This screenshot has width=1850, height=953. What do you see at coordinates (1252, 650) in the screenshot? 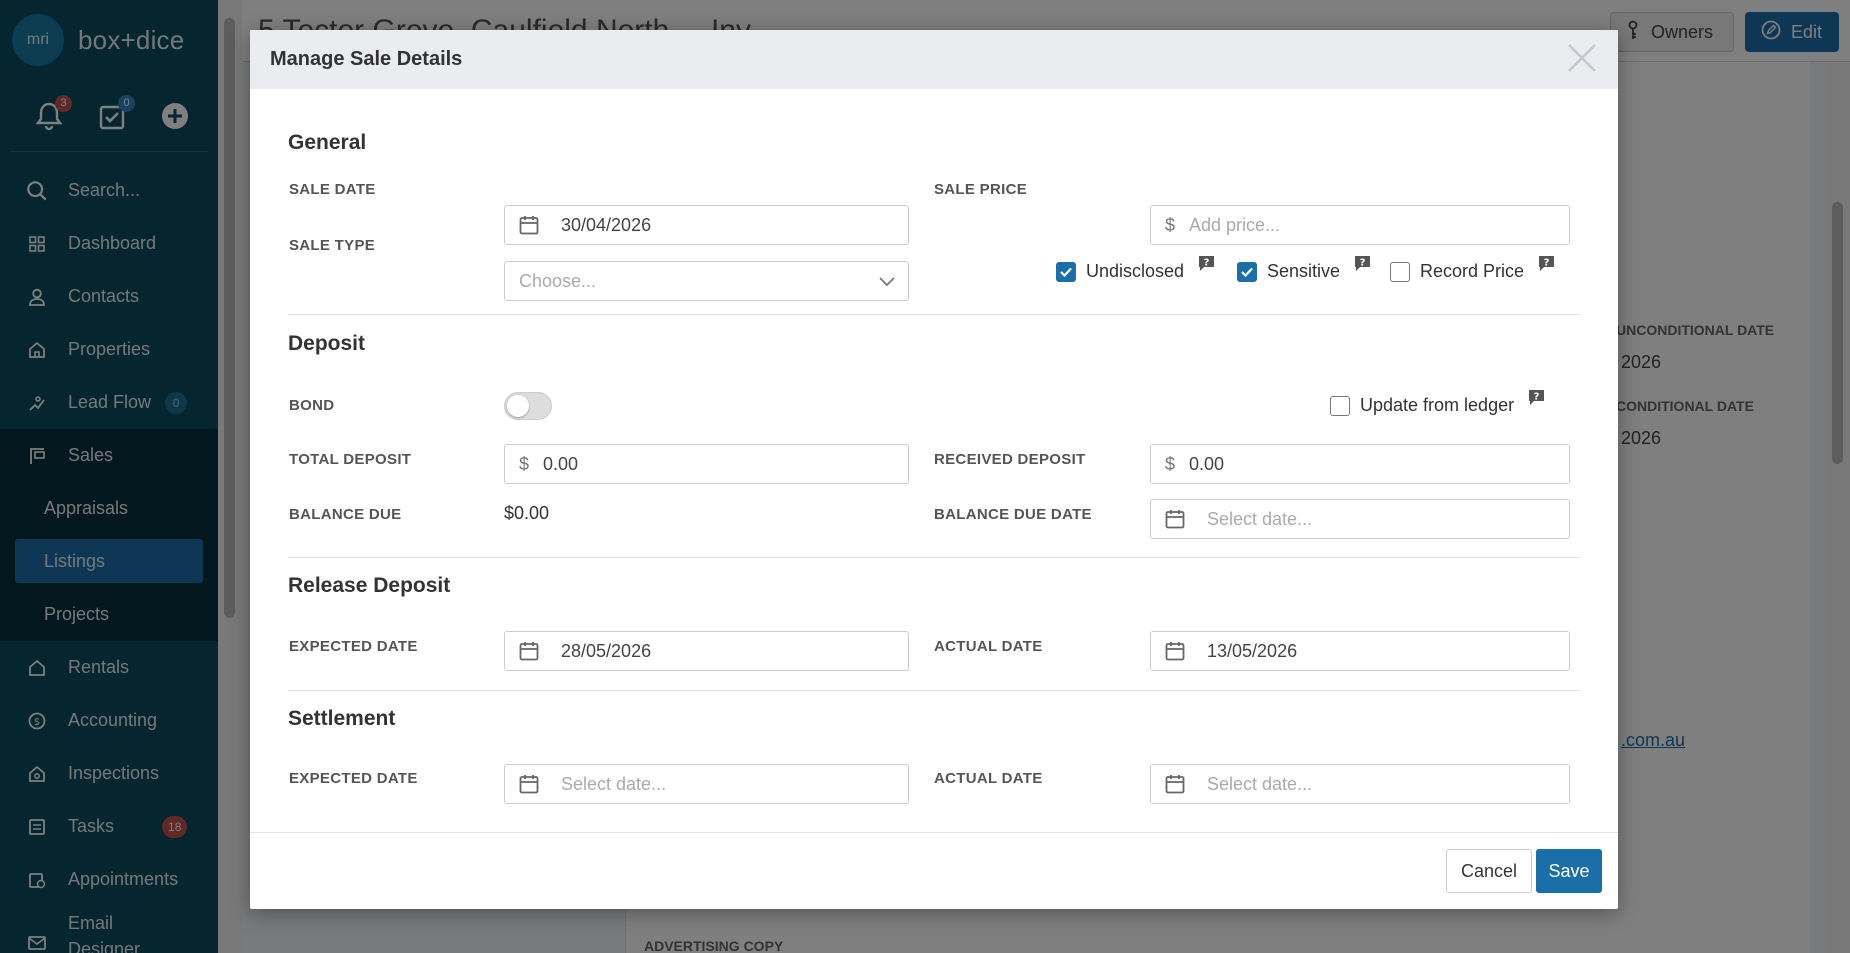
I see `release-actual-date-value: 13/05/2026` at bounding box center [1252, 650].